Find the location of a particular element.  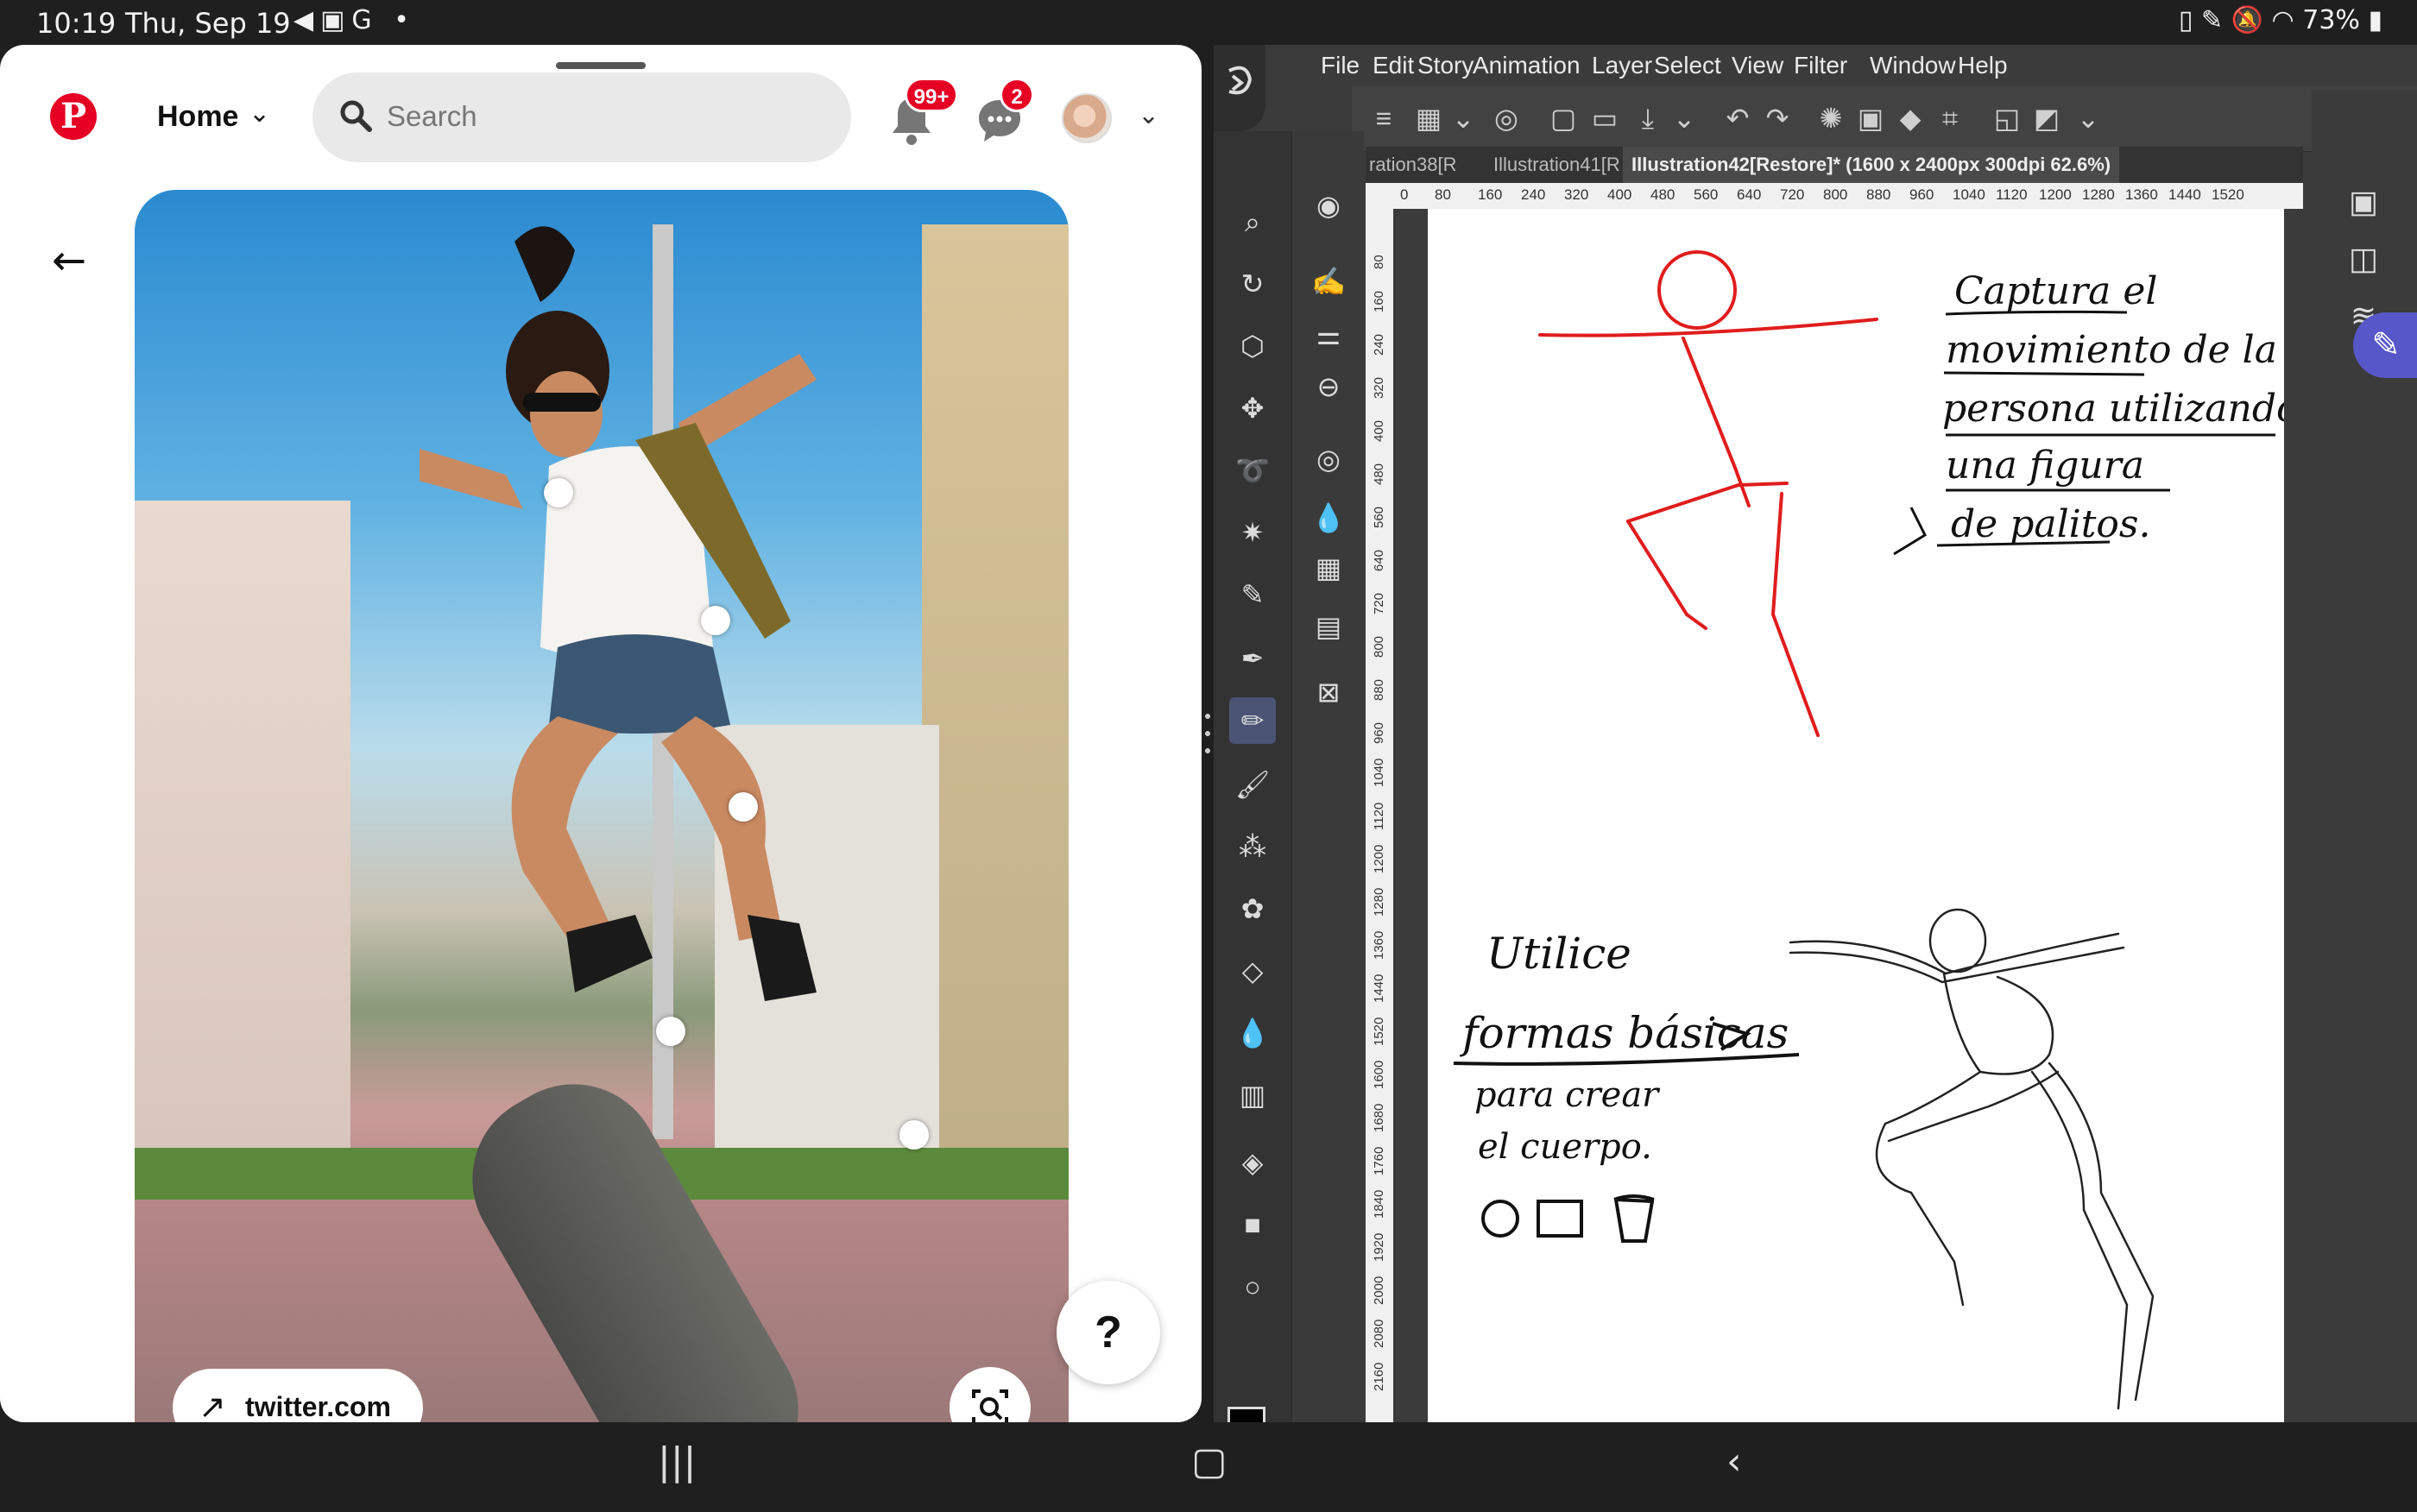

ruler-v-tick: 1200 is located at coordinates (1379, 859).